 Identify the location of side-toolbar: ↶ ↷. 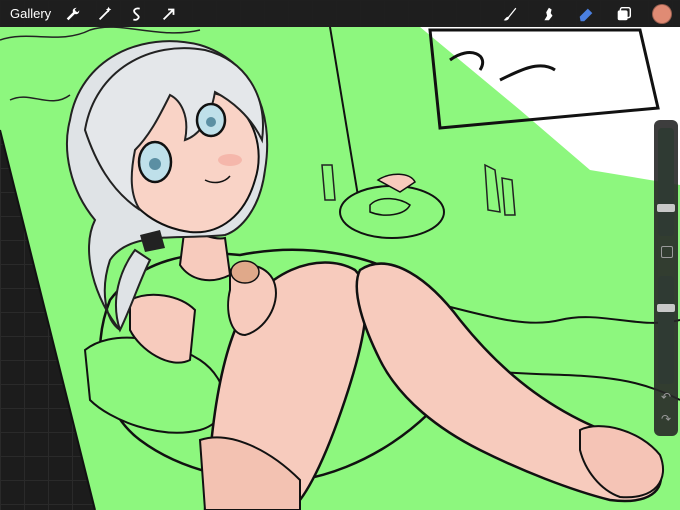
(666, 278).